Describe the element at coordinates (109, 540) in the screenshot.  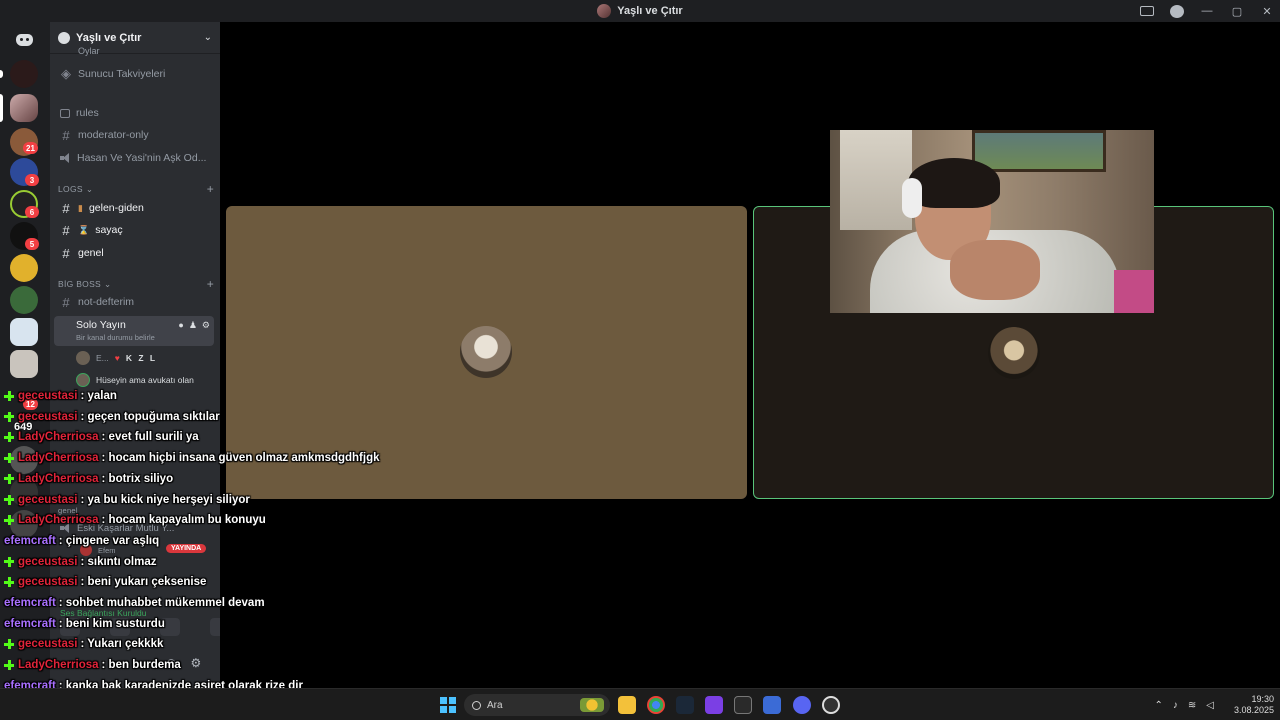
I see `chat-text: : çingene var aşlıq` at that location.